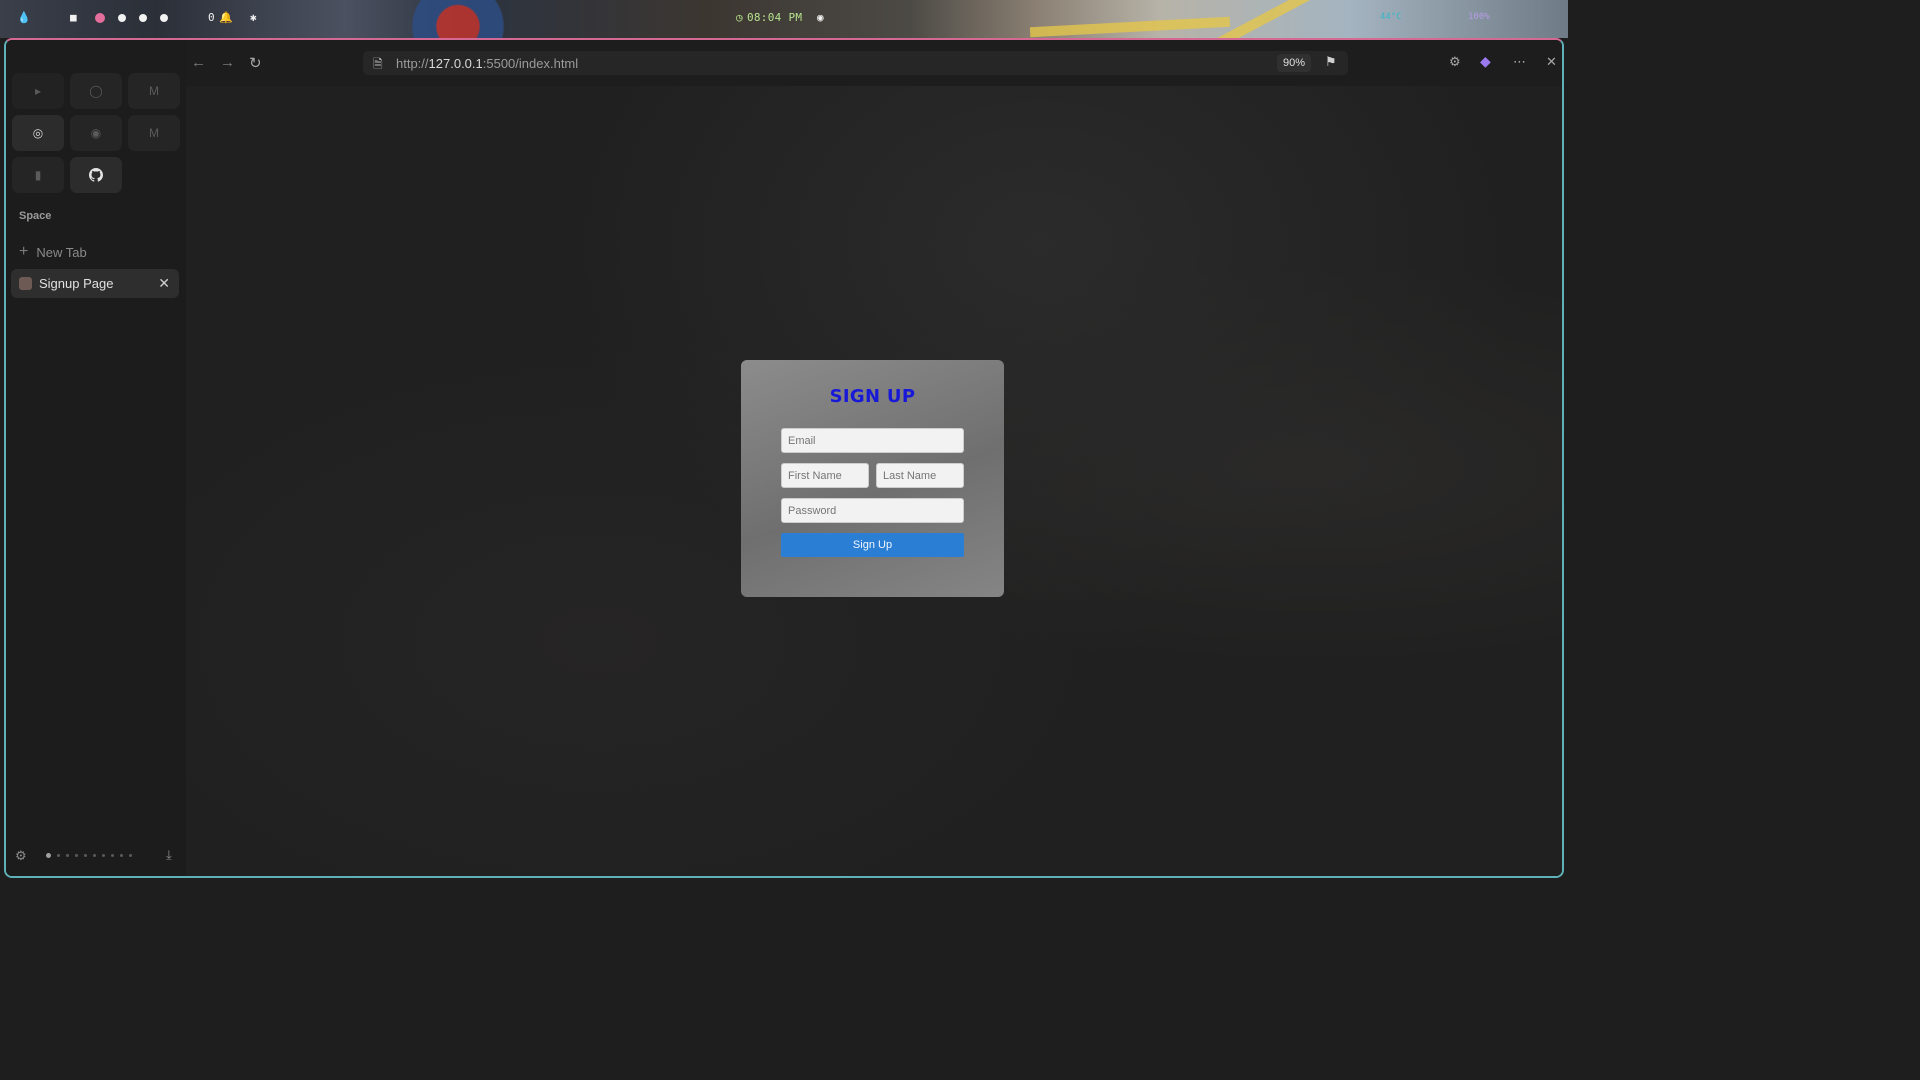  What do you see at coordinates (164, 283) in the screenshot?
I see `close-tab-icon: ✕` at bounding box center [164, 283].